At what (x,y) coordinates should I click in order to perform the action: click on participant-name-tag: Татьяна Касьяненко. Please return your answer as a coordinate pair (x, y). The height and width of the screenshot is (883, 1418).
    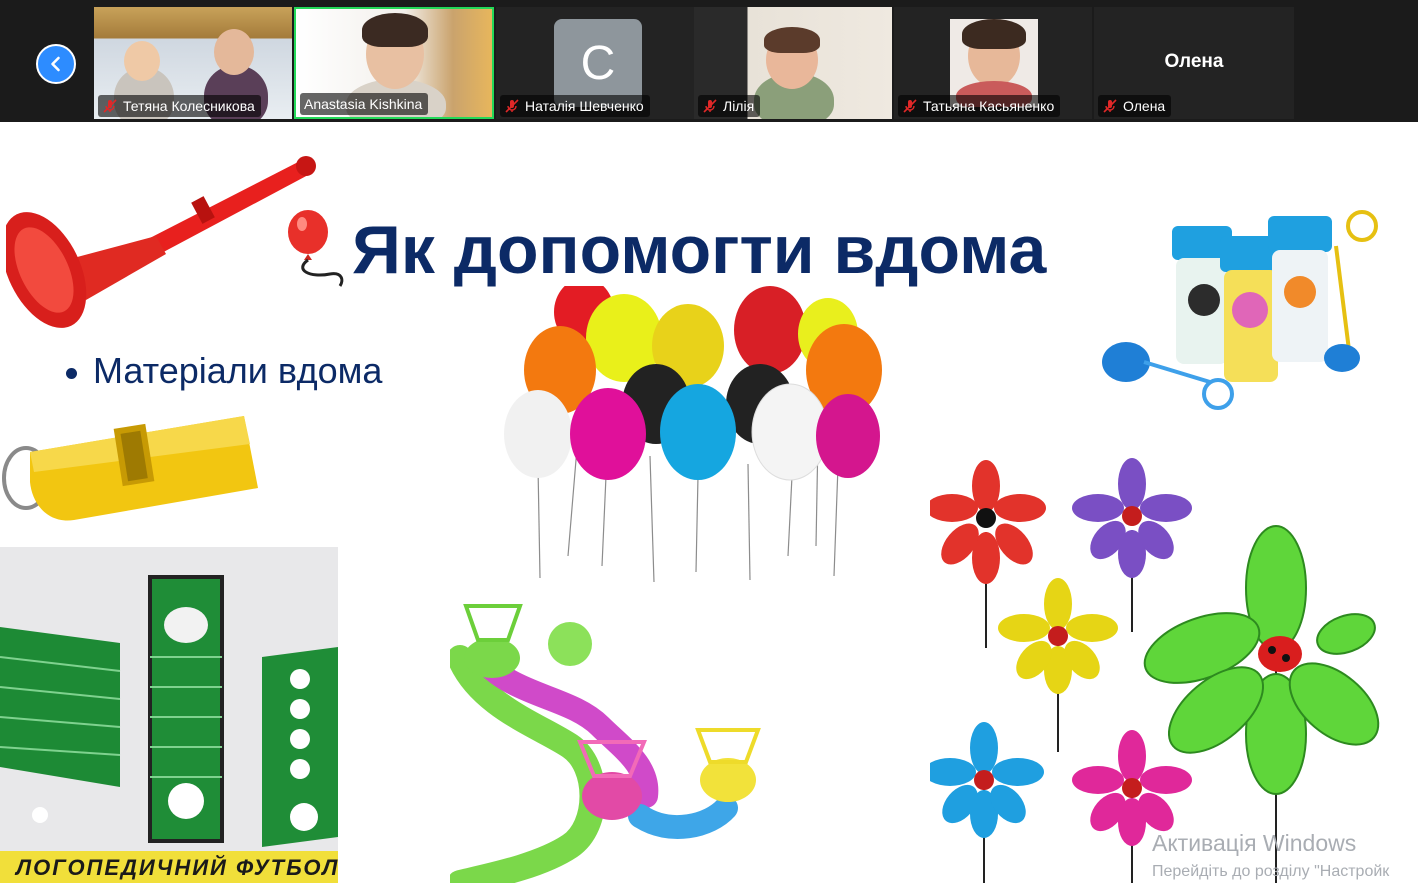
    Looking at the image, I should click on (979, 106).